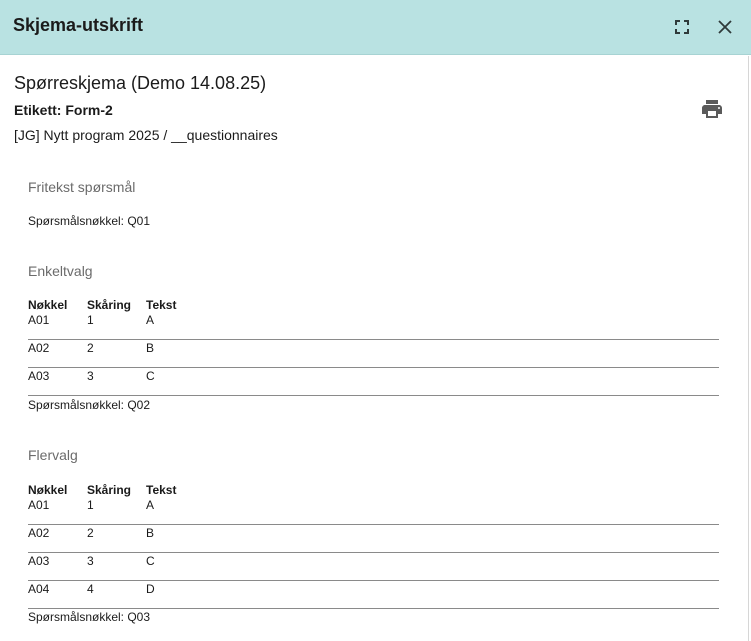 The height and width of the screenshot is (641, 751). What do you see at coordinates (375, 27) in the screenshot?
I see `dialog-titlebar: Skjema-utskrift` at bounding box center [375, 27].